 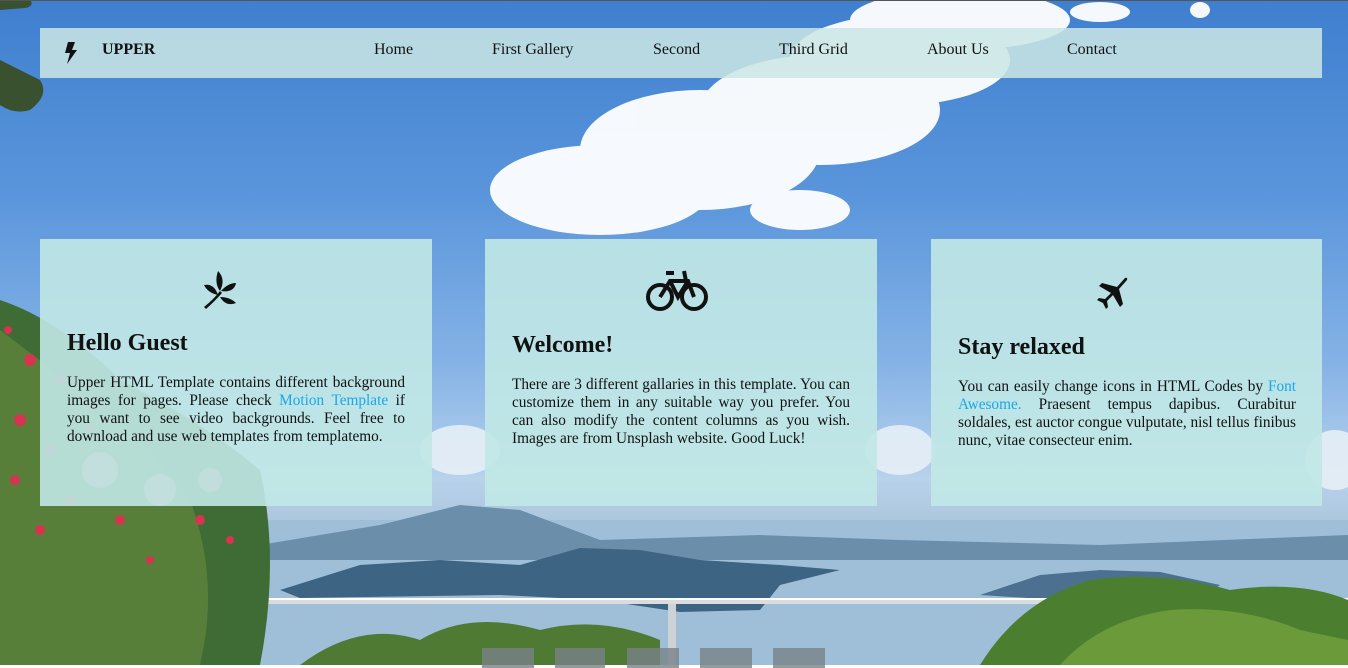 I want to click on leaf-icon, so click(x=220, y=290).